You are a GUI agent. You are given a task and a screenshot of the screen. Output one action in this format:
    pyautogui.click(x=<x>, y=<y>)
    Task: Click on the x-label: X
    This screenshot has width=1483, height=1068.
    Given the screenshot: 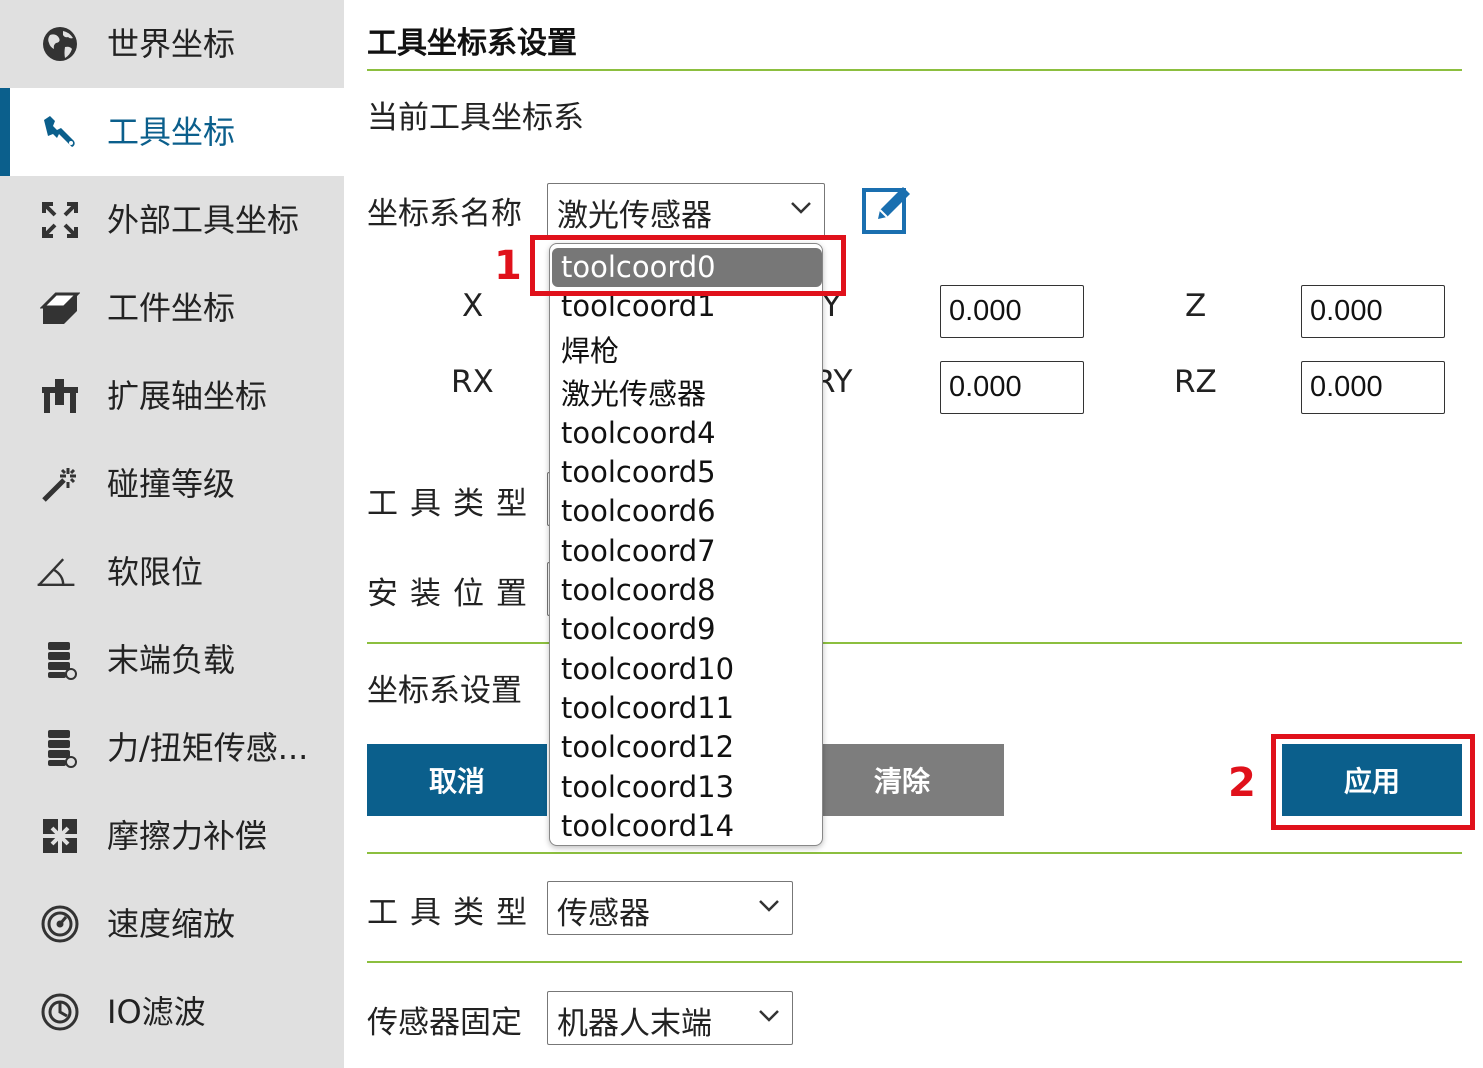 What is the action you would take?
    pyautogui.click(x=473, y=306)
    